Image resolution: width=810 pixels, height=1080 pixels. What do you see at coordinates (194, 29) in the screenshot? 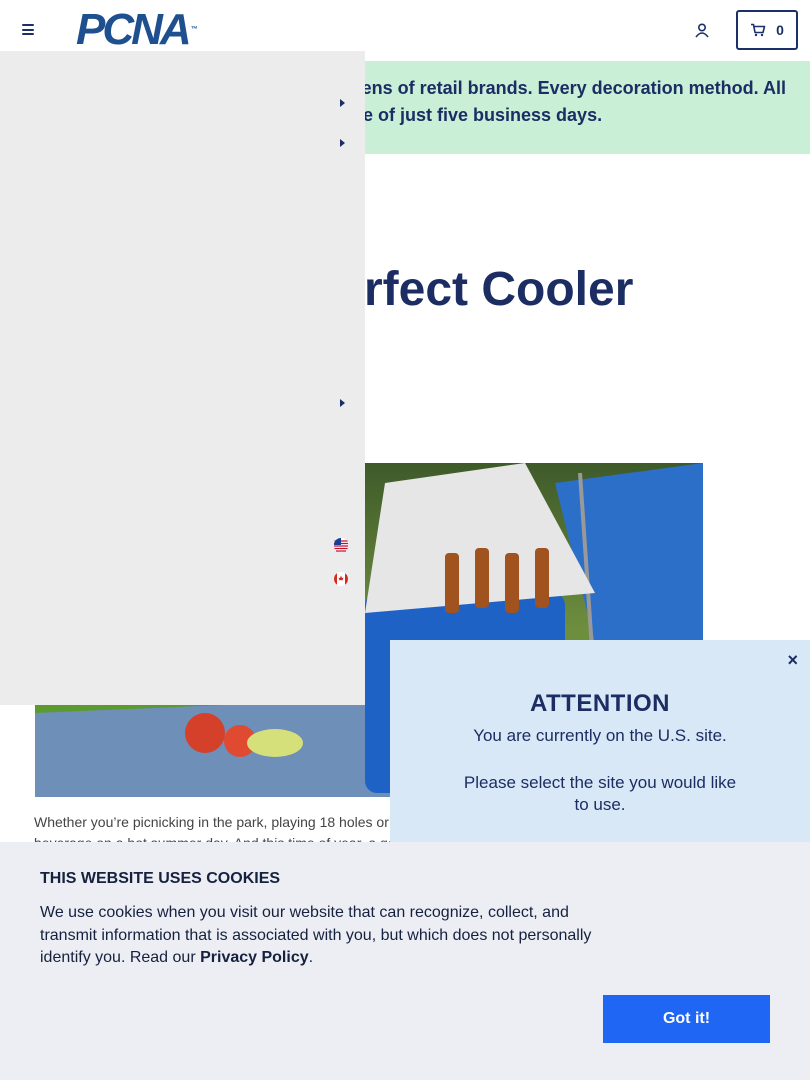
I see `logo-tm: ™` at bounding box center [194, 29].